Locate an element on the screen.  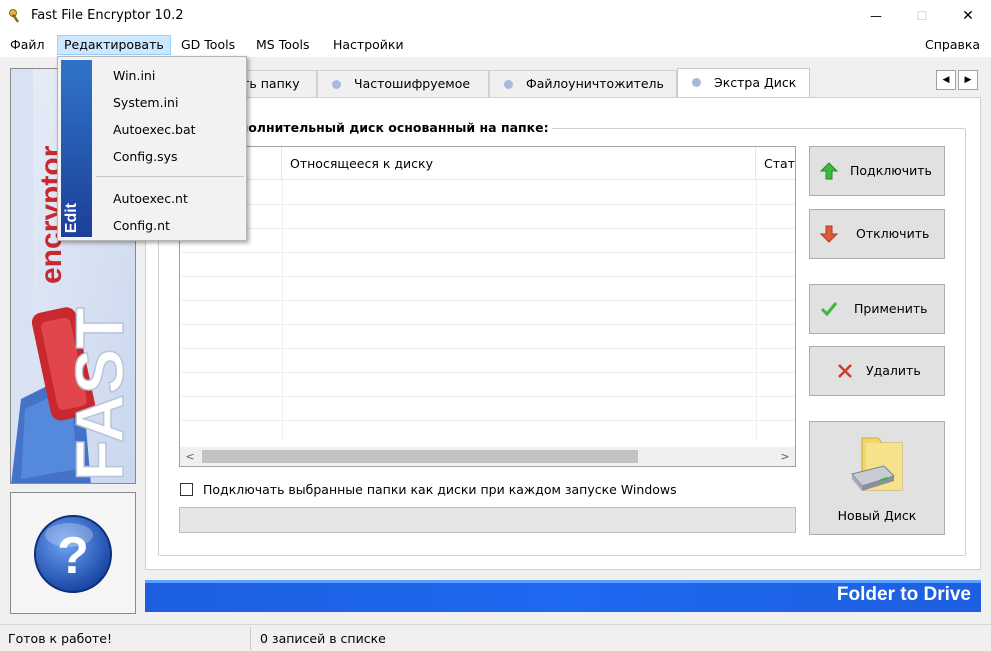
menu-gd-tools: GD Tools is located at coordinates (208, 45).